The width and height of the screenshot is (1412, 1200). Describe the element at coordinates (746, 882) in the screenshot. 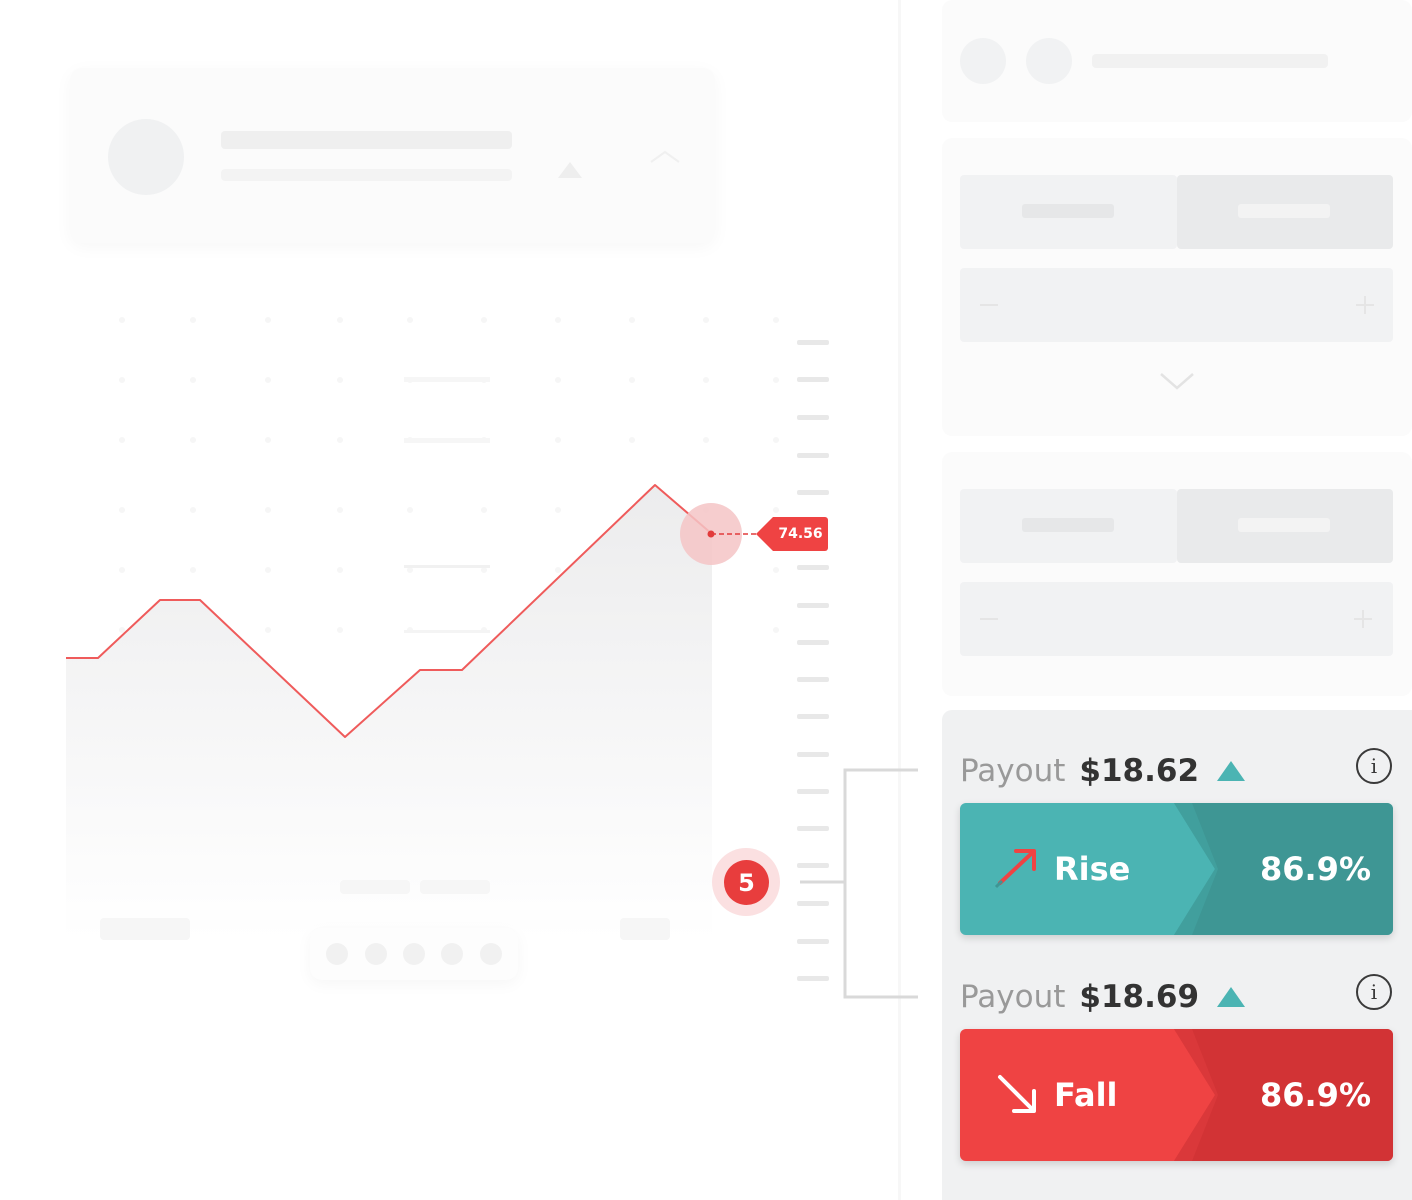

I see `step-badge: 5` at that location.